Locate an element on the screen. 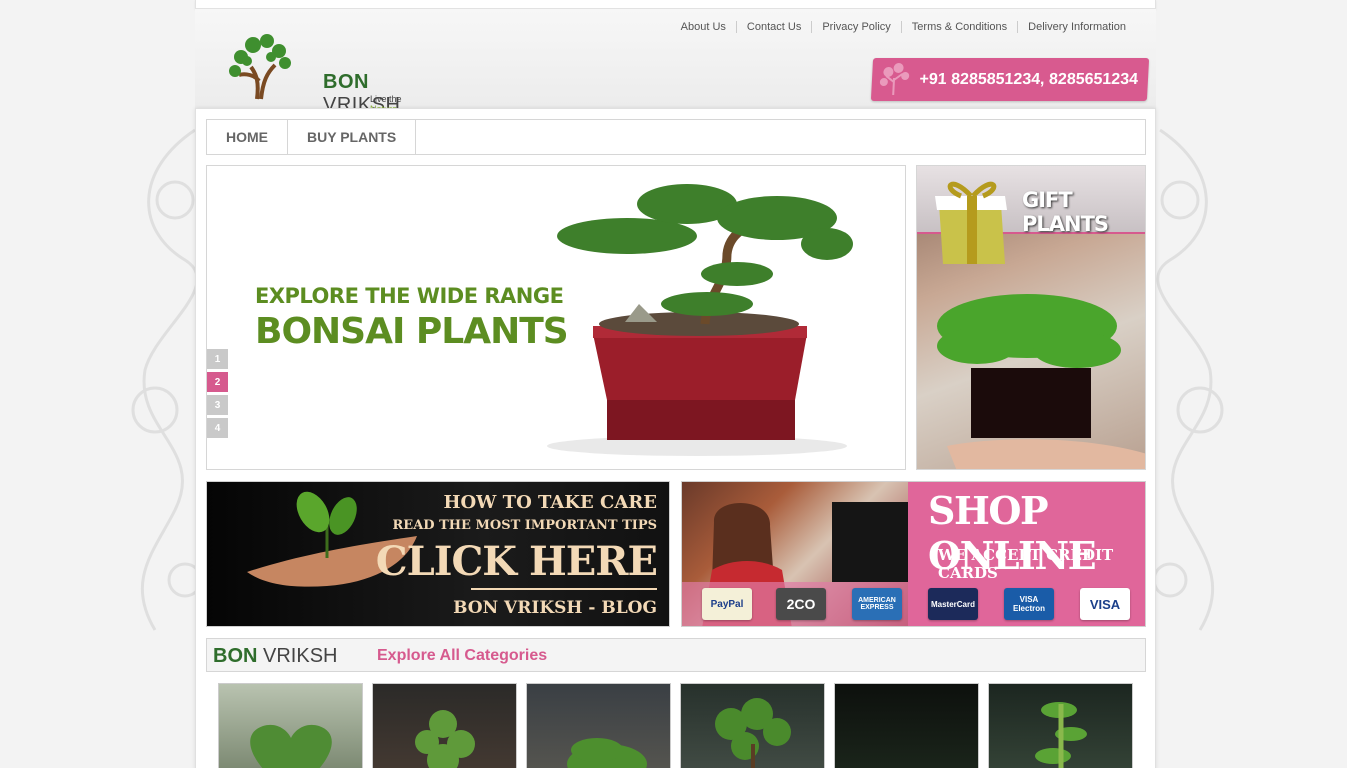  2co-logo: 2CO is located at coordinates (801, 604).